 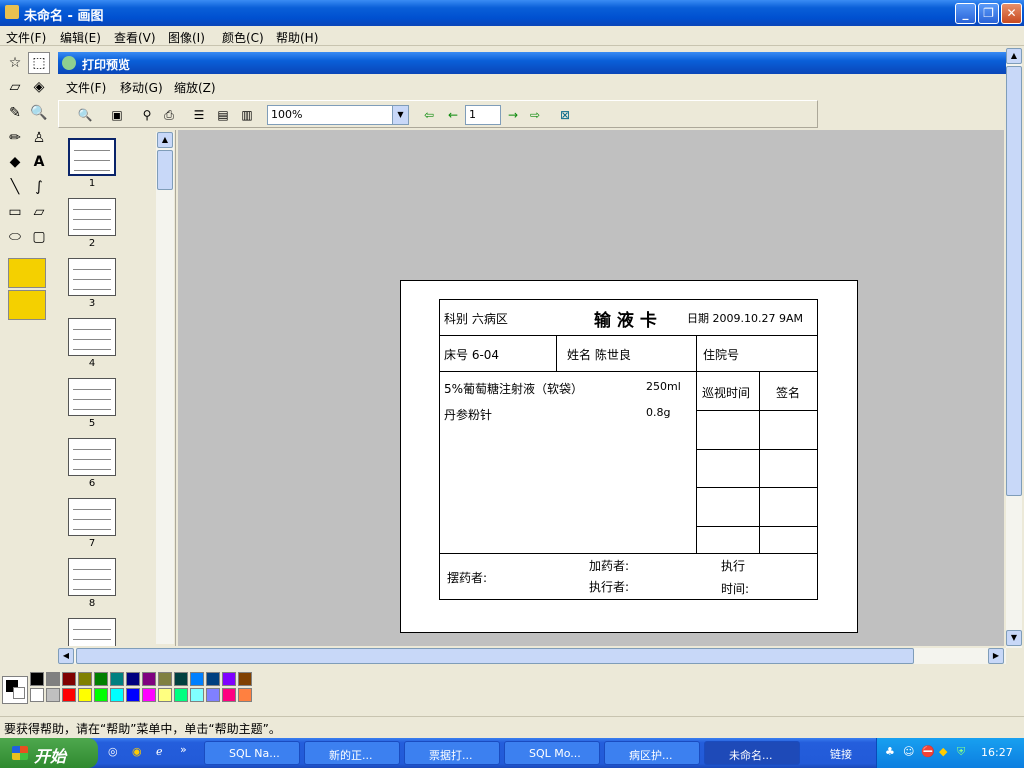 I want to click on page-number-input: 1, so click(x=483, y=115).